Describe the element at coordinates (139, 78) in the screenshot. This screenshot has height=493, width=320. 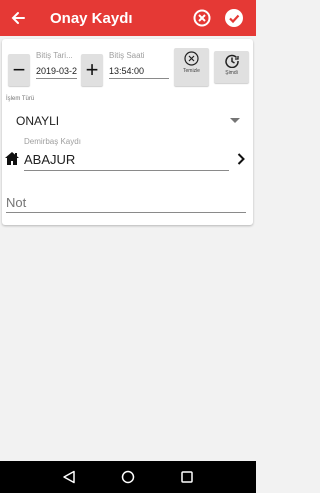
I see `end-time-underline` at that location.